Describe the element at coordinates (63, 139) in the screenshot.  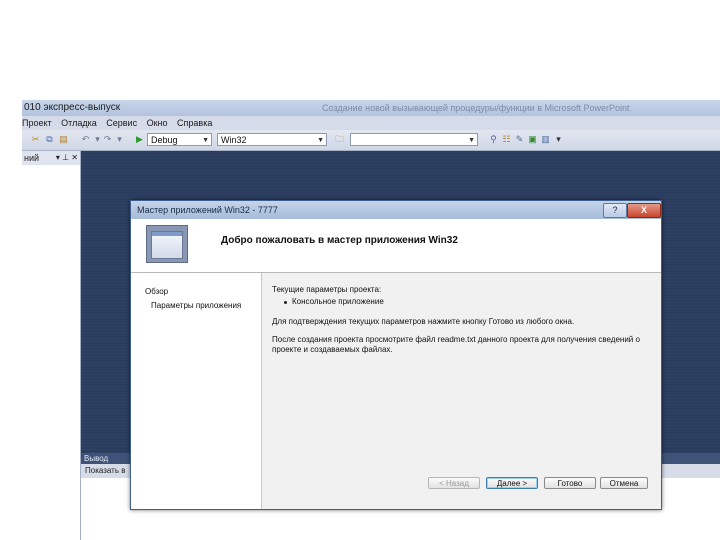
I see `paste-icon: ▤` at that location.